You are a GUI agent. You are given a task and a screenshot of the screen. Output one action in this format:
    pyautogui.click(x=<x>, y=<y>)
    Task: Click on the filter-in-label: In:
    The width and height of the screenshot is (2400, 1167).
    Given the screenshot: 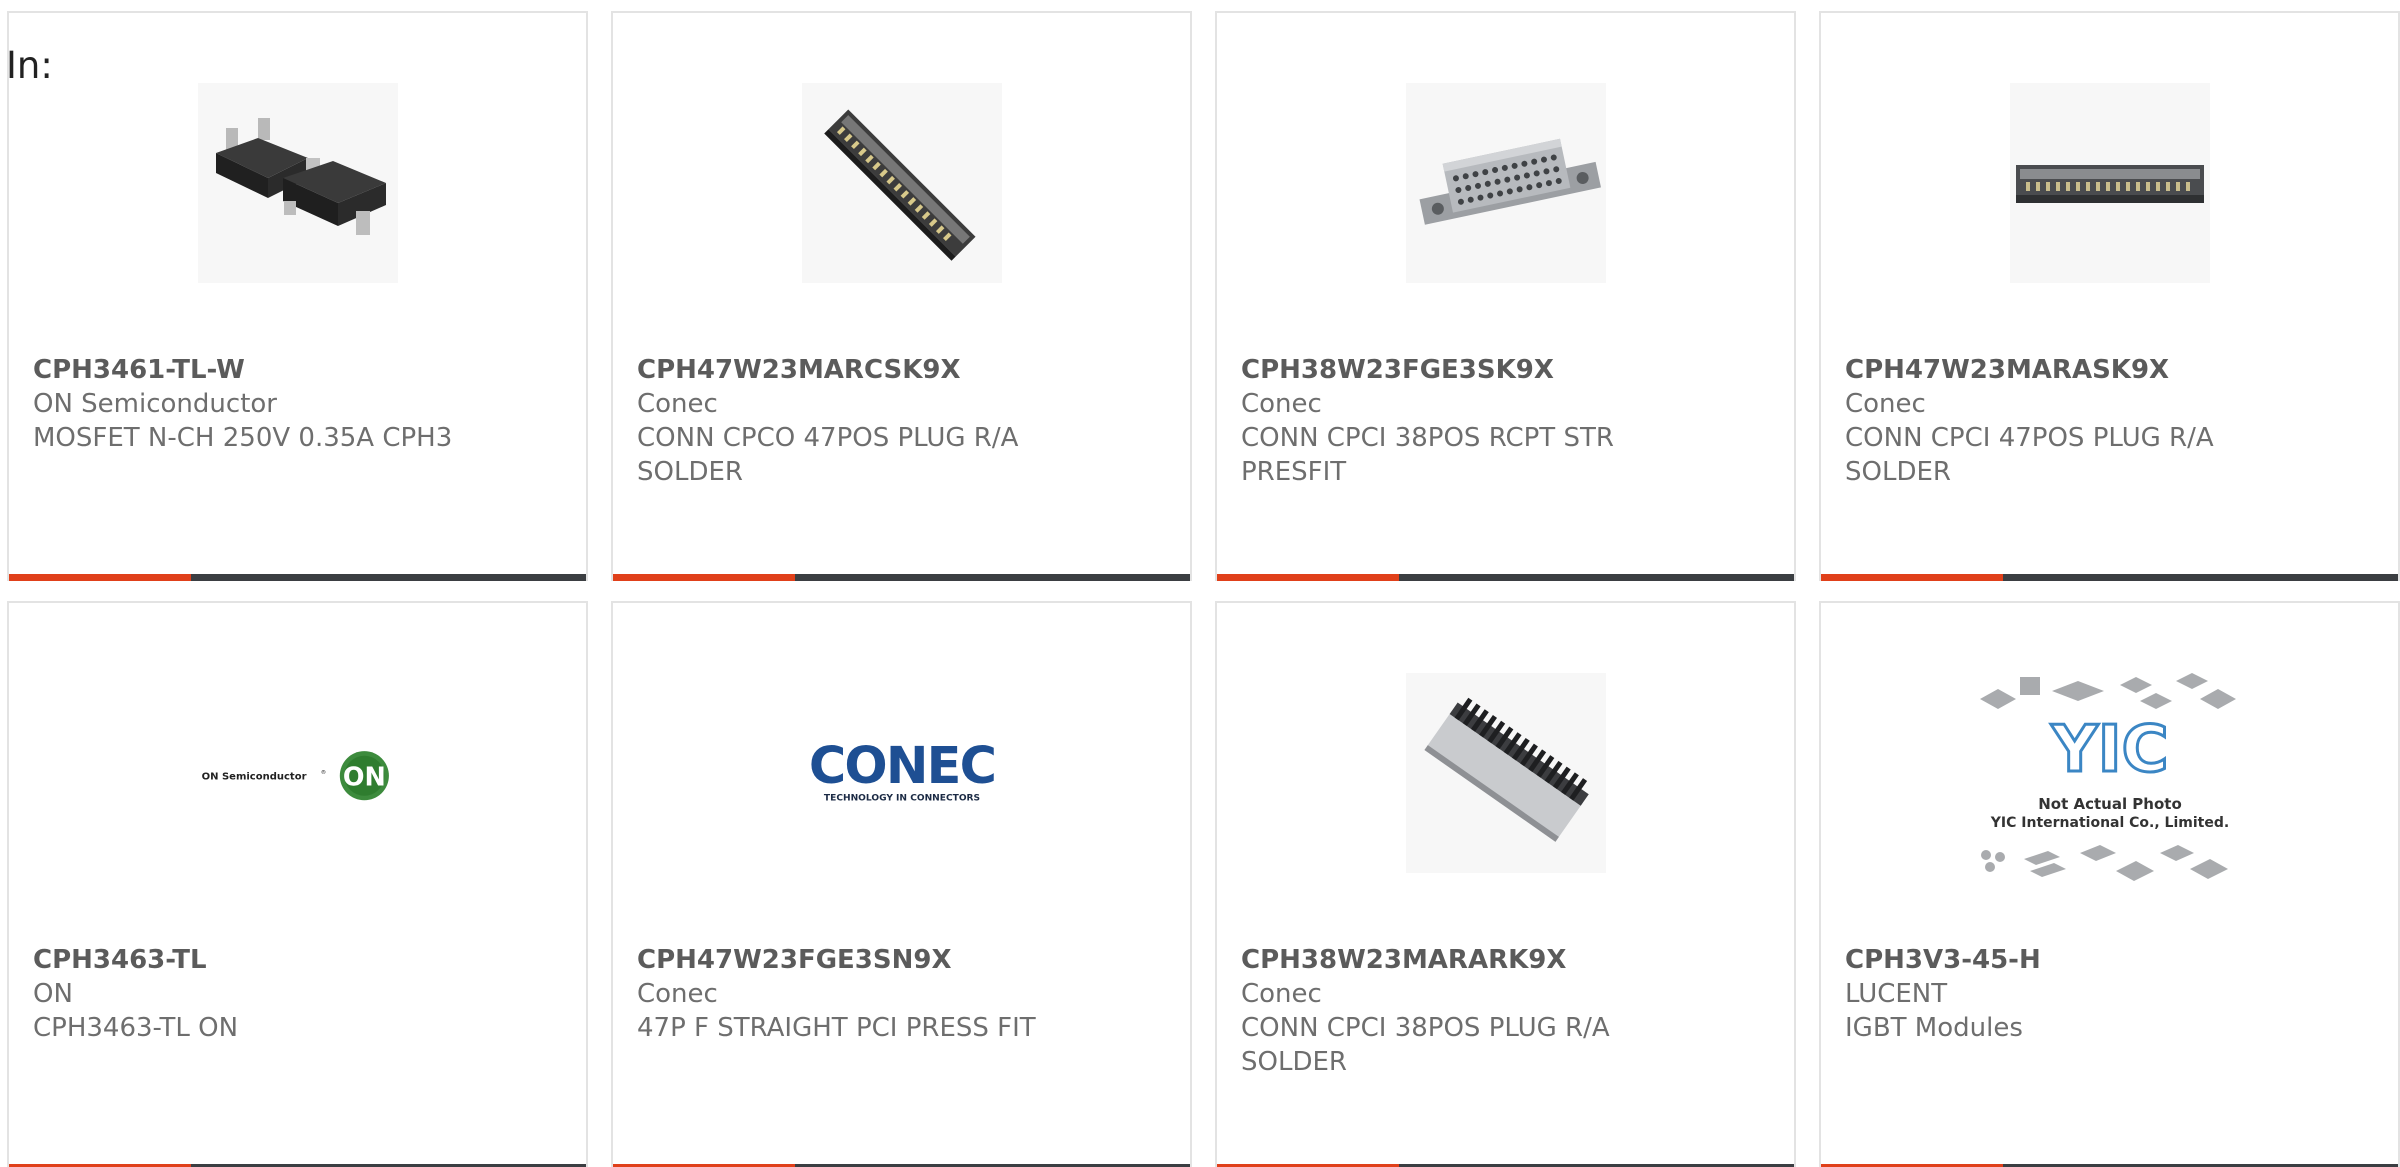 What is the action you would take?
    pyautogui.click(x=29, y=65)
    